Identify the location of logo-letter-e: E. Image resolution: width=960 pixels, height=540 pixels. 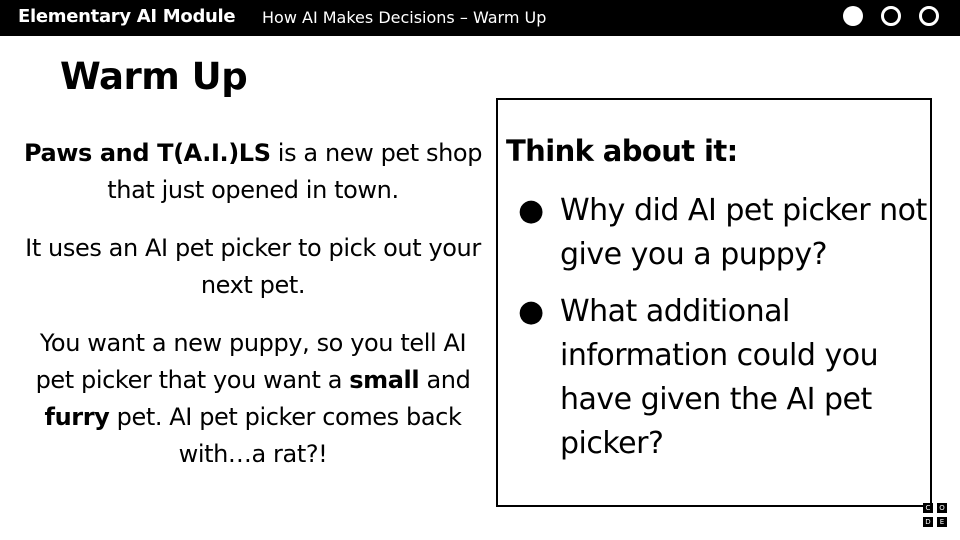
(942, 522).